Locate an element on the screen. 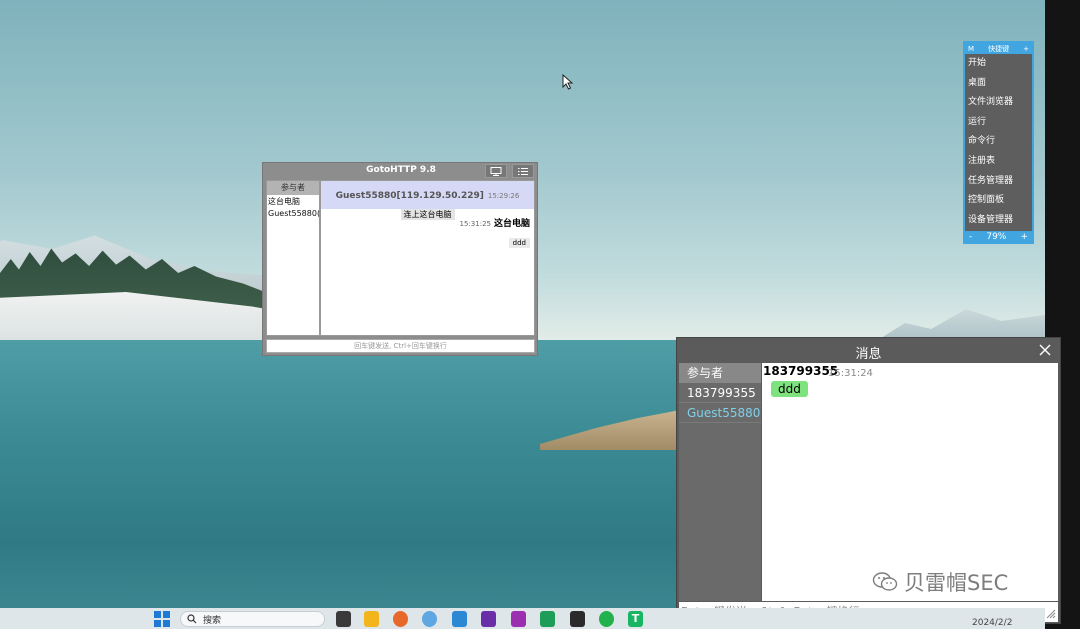 Image resolution: width=1080 pixels, height=629 pixels. search-label: 搜索 is located at coordinates (212, 620).